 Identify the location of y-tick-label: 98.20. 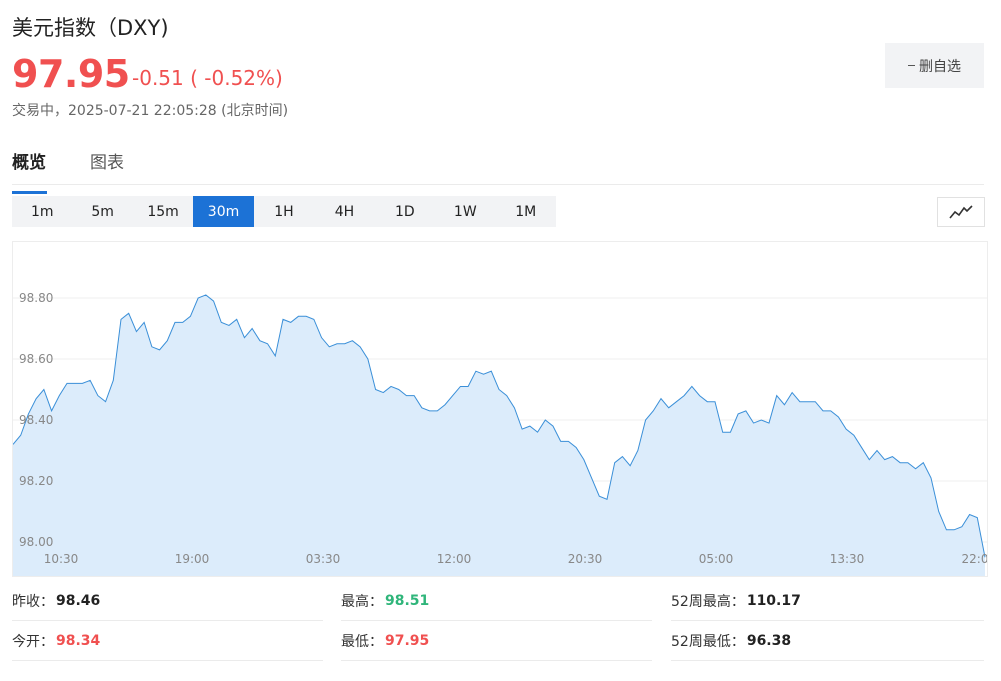
(36, 481).